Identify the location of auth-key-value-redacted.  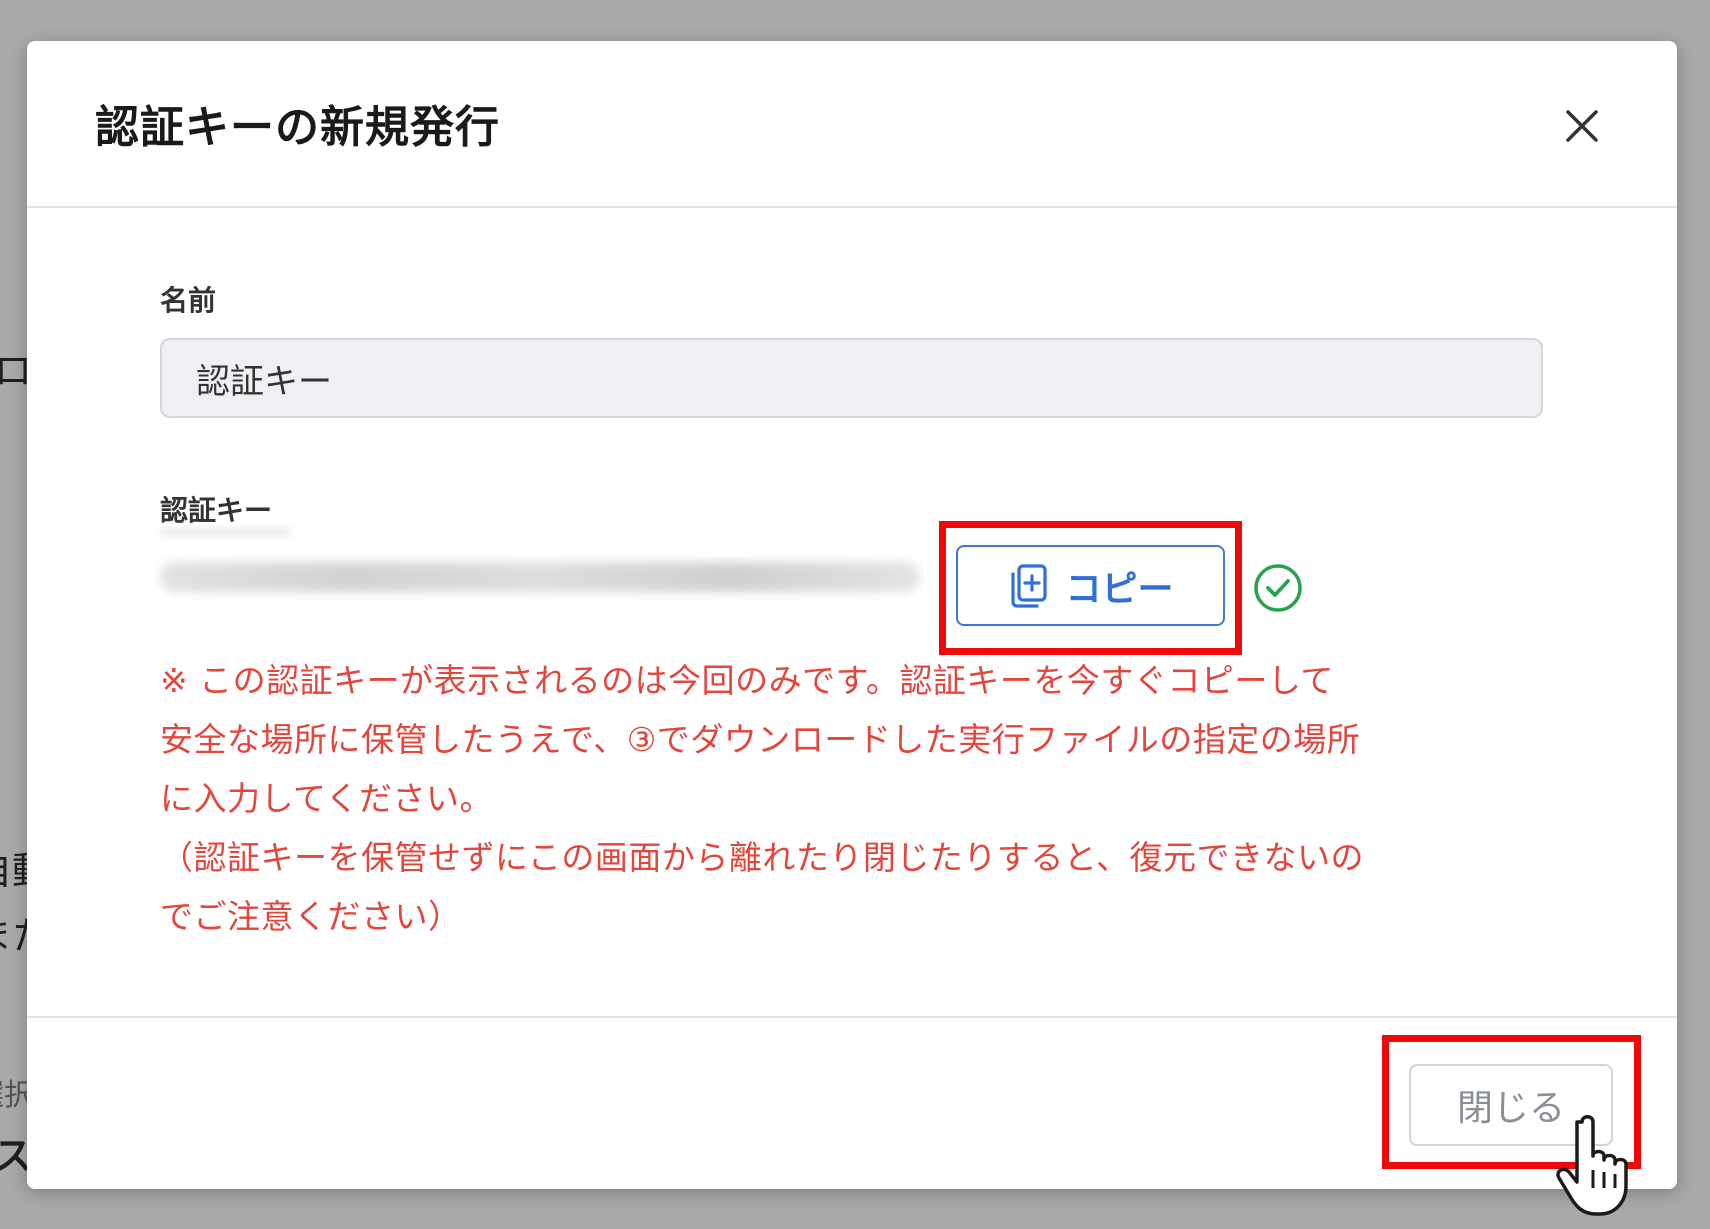
(540, 577).